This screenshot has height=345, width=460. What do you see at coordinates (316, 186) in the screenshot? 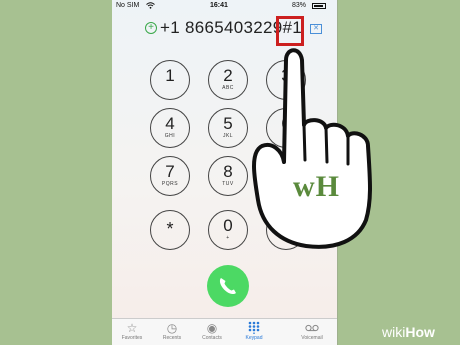
I see `wikihow-logo: wH` at bounding box center [316, 186].